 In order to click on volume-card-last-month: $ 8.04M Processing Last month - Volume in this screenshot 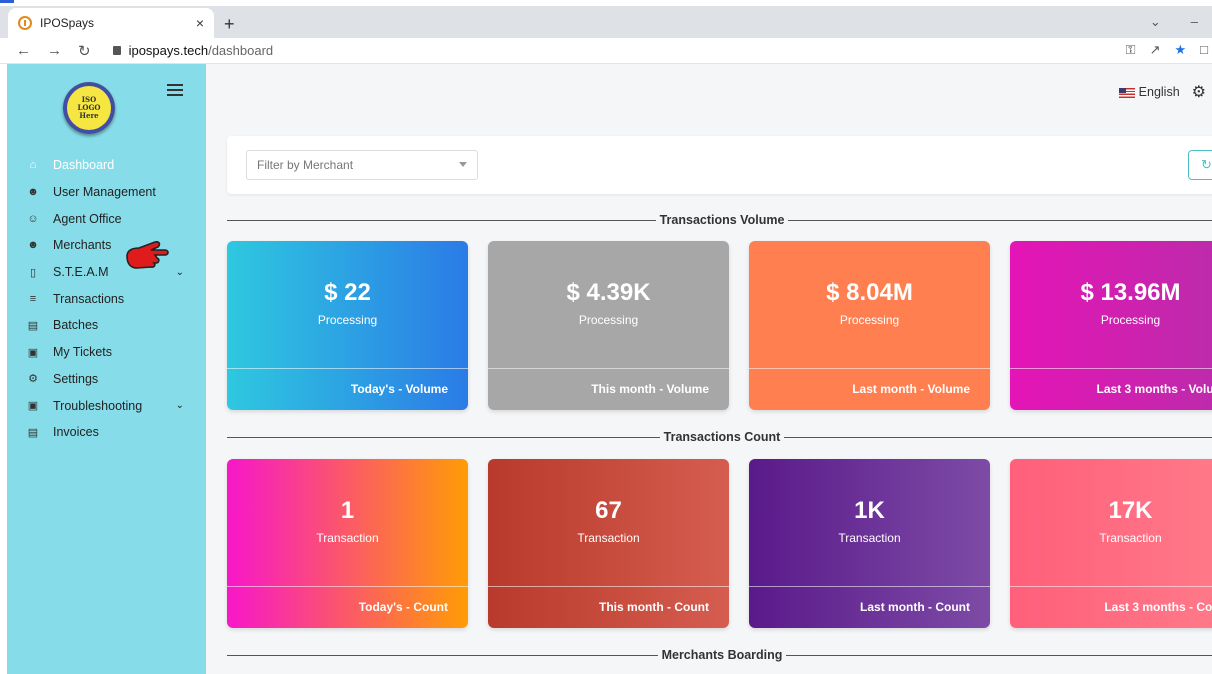, I will do `click(869, 325)`.